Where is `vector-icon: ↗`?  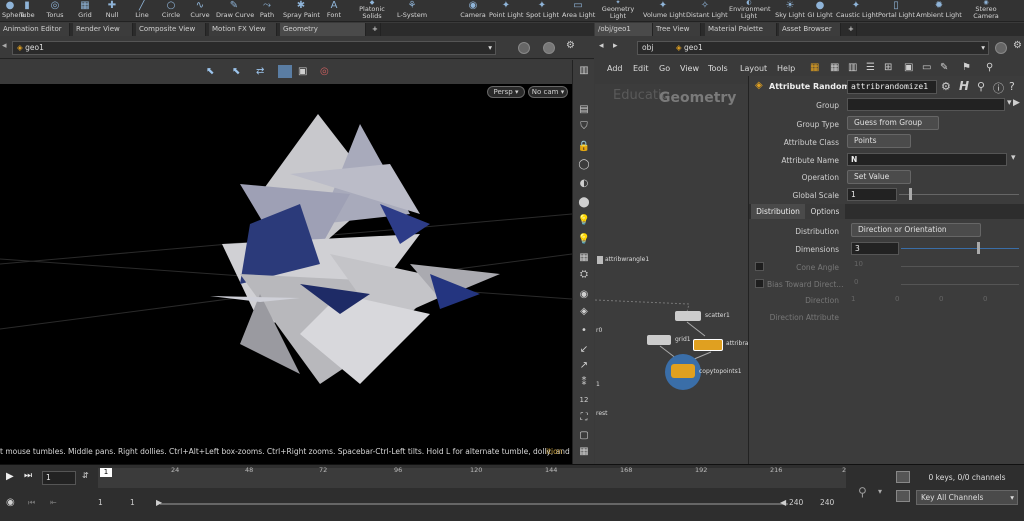 vector-icon: ↗ is located at coordinates (584, 366).